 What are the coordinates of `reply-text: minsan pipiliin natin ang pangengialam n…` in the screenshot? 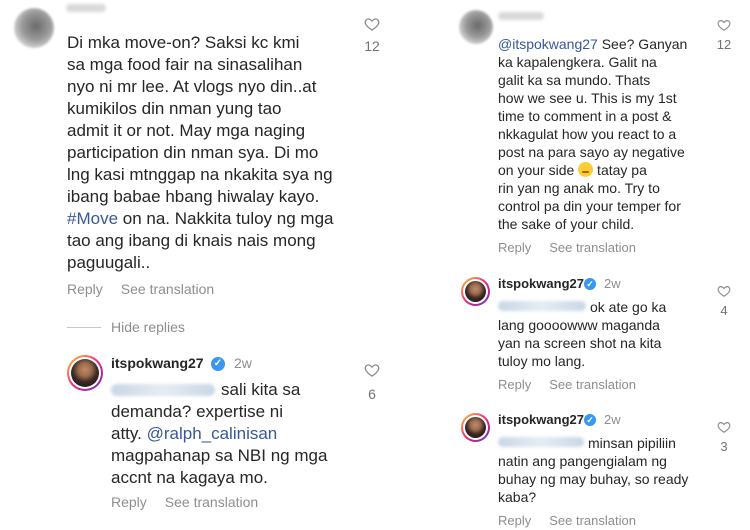 It's located at (593, 470).